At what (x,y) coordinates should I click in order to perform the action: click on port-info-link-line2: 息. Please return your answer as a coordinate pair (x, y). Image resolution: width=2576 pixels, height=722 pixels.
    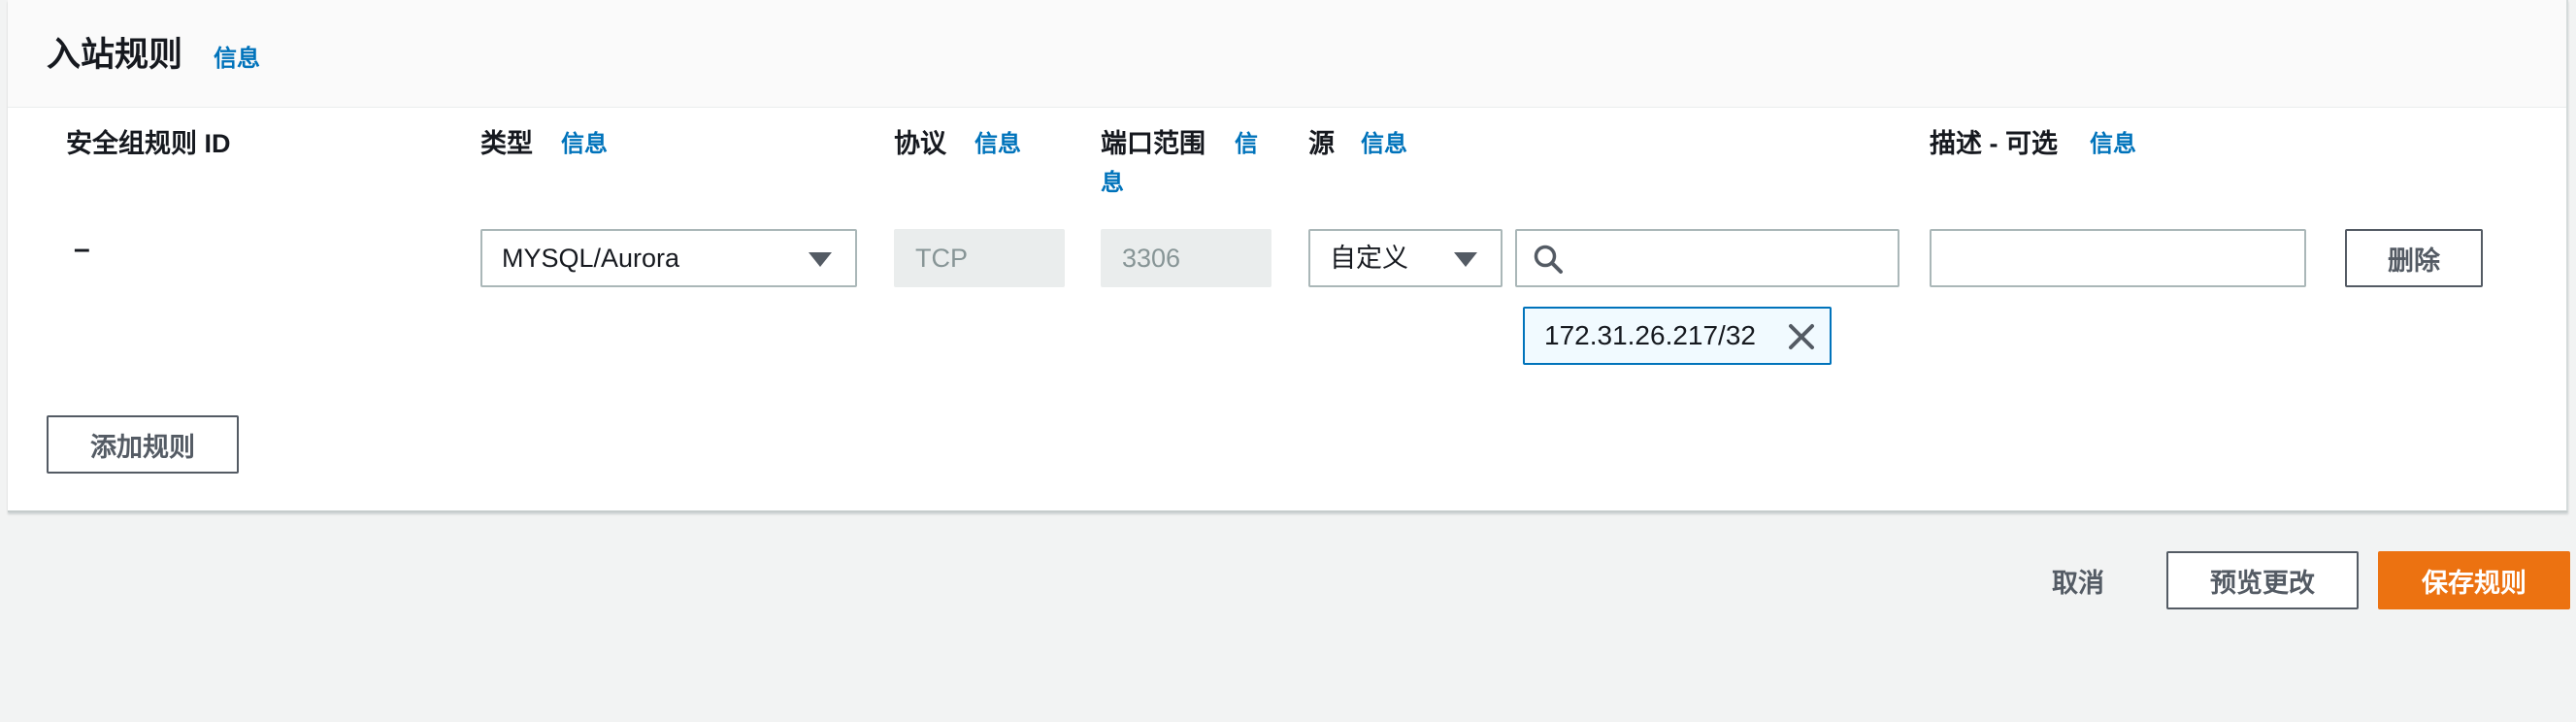
    Looking at the image, I should click on (1112, 180).